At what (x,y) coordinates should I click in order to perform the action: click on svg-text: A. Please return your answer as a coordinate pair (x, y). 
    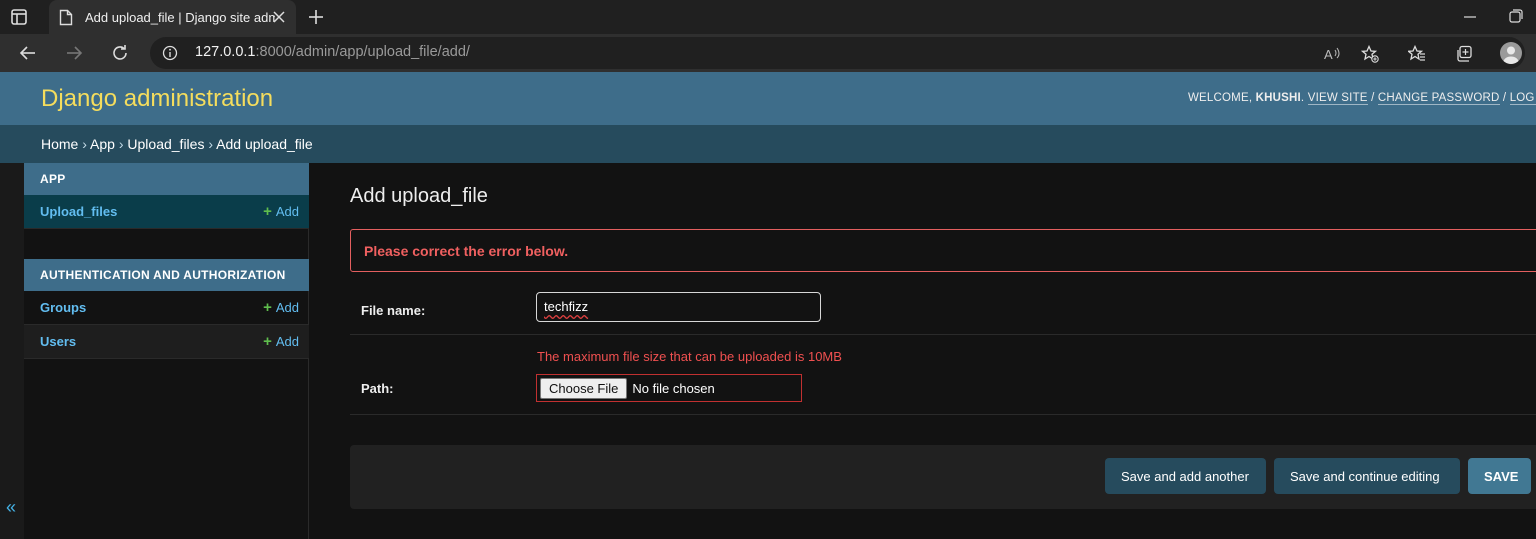
    Looking at the image, I should click on (1328, 54).